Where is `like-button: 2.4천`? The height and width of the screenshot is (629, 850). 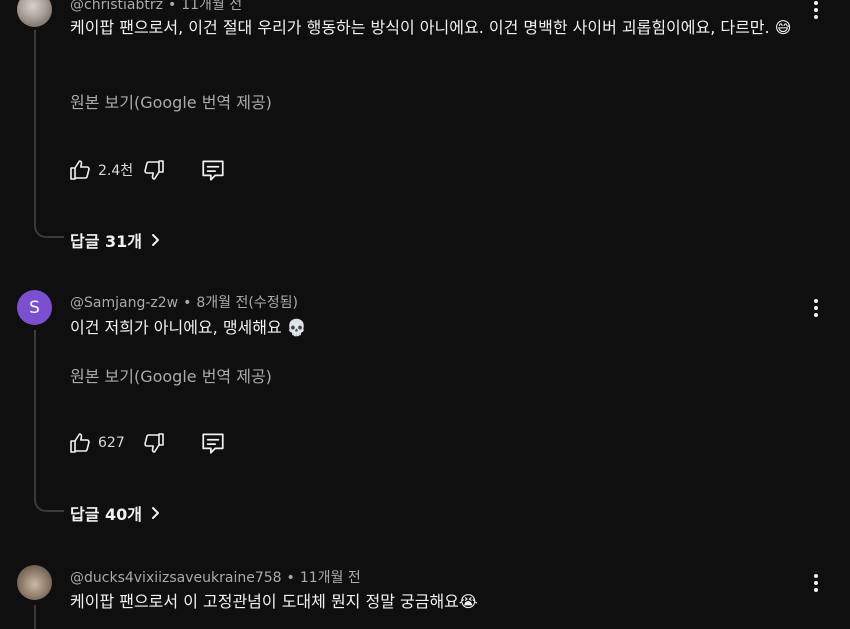 like-button: 2.4천 is located at coordinates (105, 170).